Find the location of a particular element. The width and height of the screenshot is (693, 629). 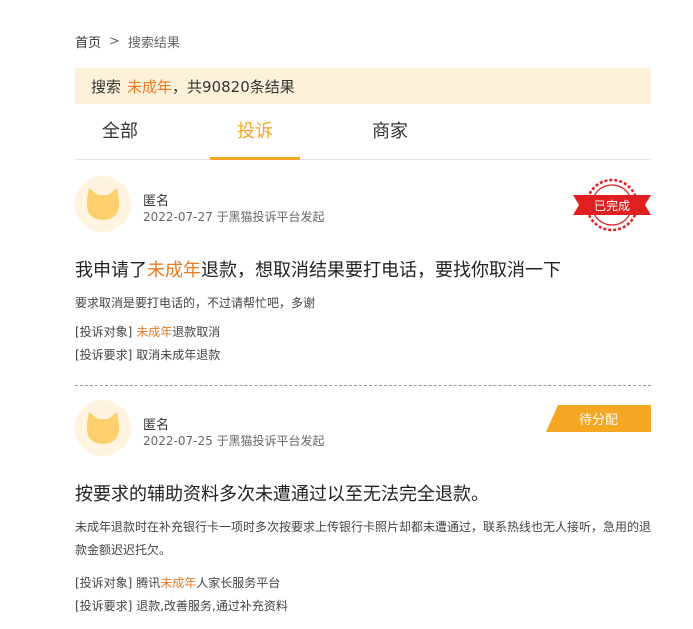

status-badge: 已完成 is located at coordinates (612, 205).